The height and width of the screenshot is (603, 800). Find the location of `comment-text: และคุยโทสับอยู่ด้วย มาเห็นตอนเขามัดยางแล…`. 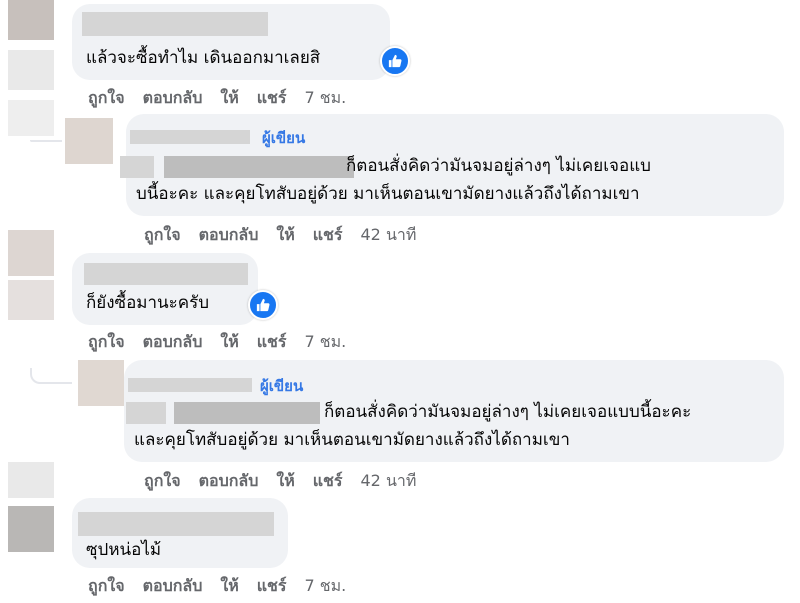

comment-text: และคุยโทสับอยู่ด้วย มาเห็นตอนเขามัดยางแล… is located at coordinates (352, 440).